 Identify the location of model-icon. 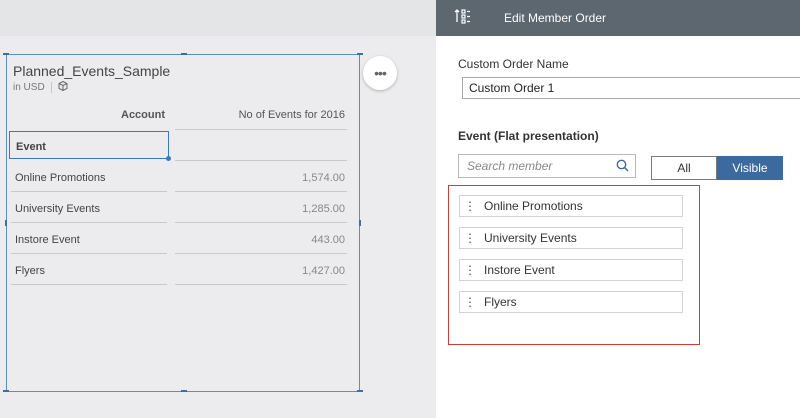
(63, 87).